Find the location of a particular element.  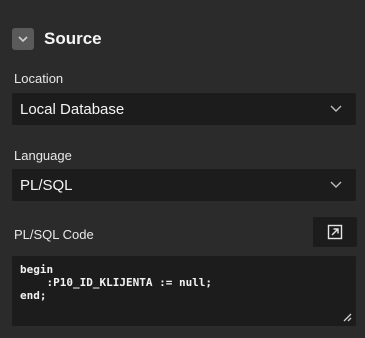

section-header: Source is located at coordinates (57, 39).